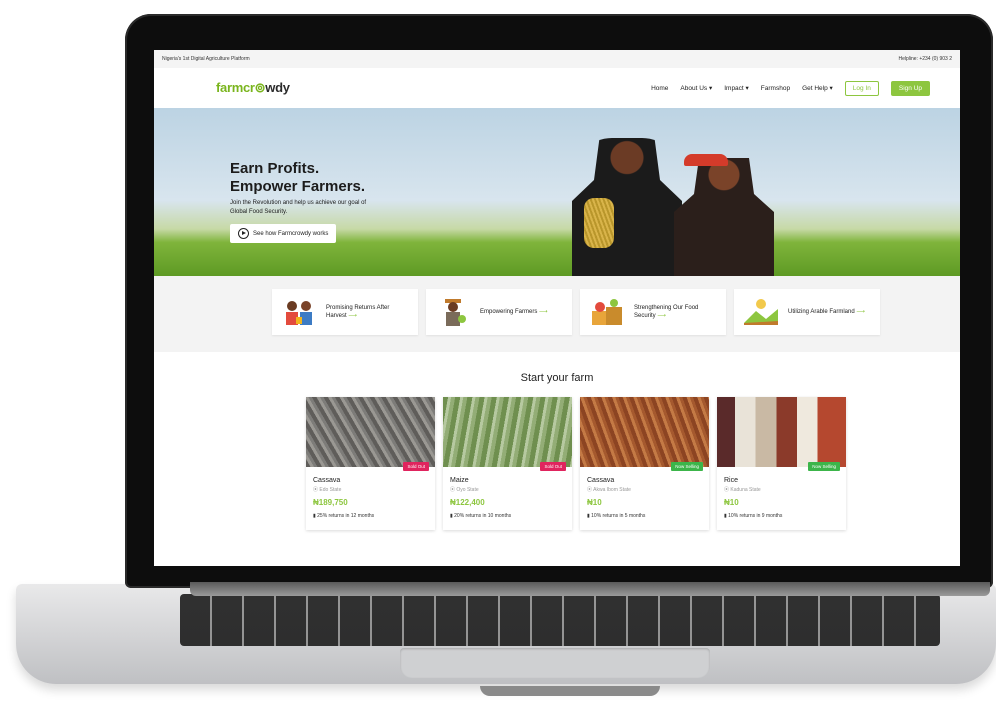 The image size is (996, 713). Describe the element at coordinates (275, 168) in the screenshot. I see `hero-heading-1: Earn Profits.` at that location.